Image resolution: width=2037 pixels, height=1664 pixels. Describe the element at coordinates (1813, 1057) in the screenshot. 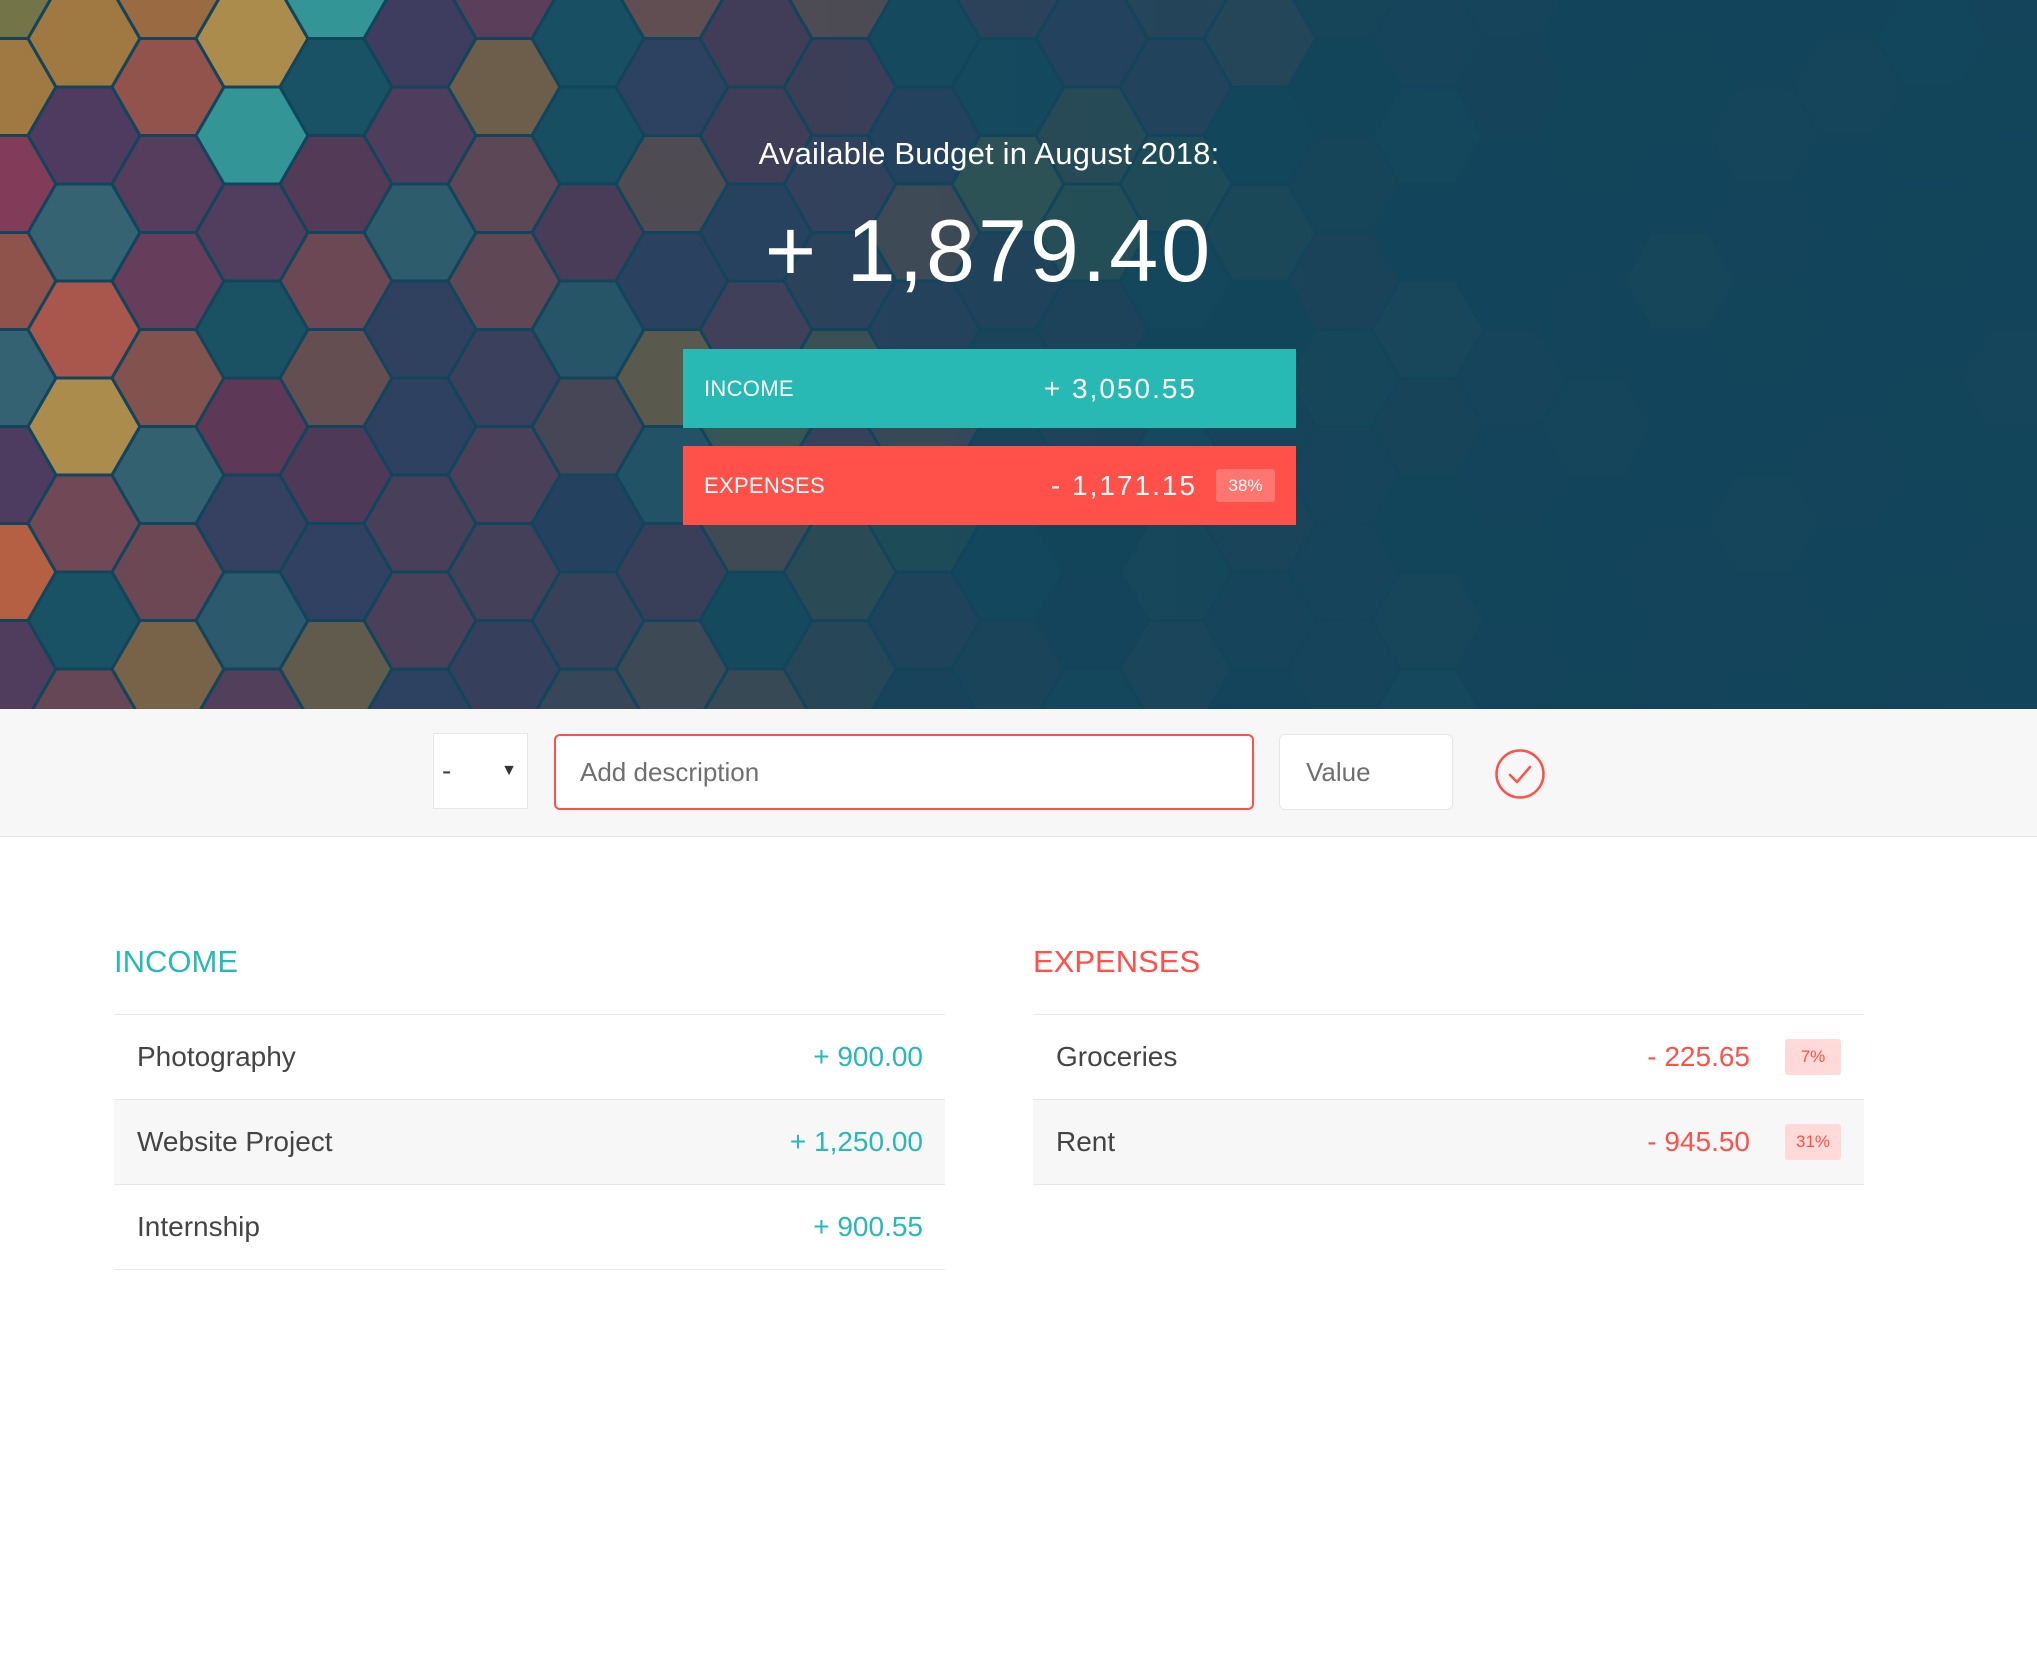

I see `item-percentage-badge: 7%` at that location.